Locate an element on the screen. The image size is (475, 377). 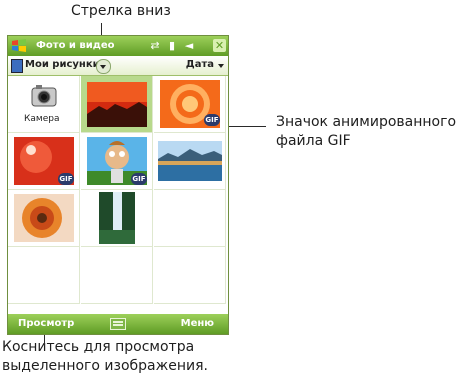
callout-gif-line1: Значок анимированного is located at coordinates (366, 122).